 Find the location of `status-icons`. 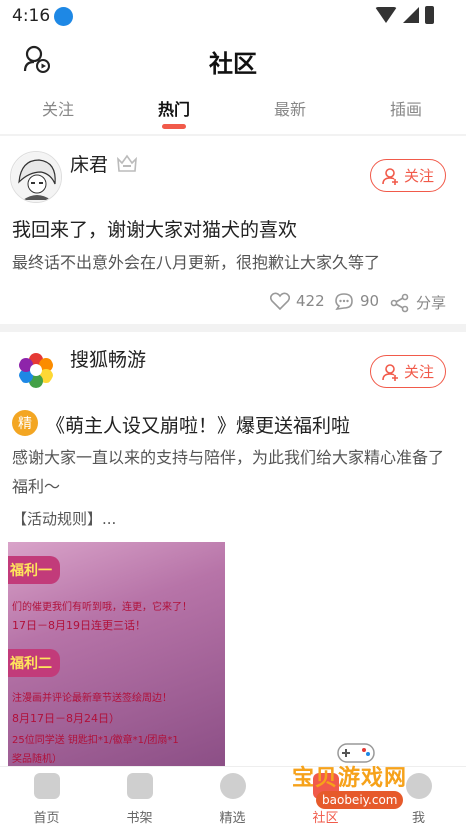

status-icons is located at coordinates (404, 15).